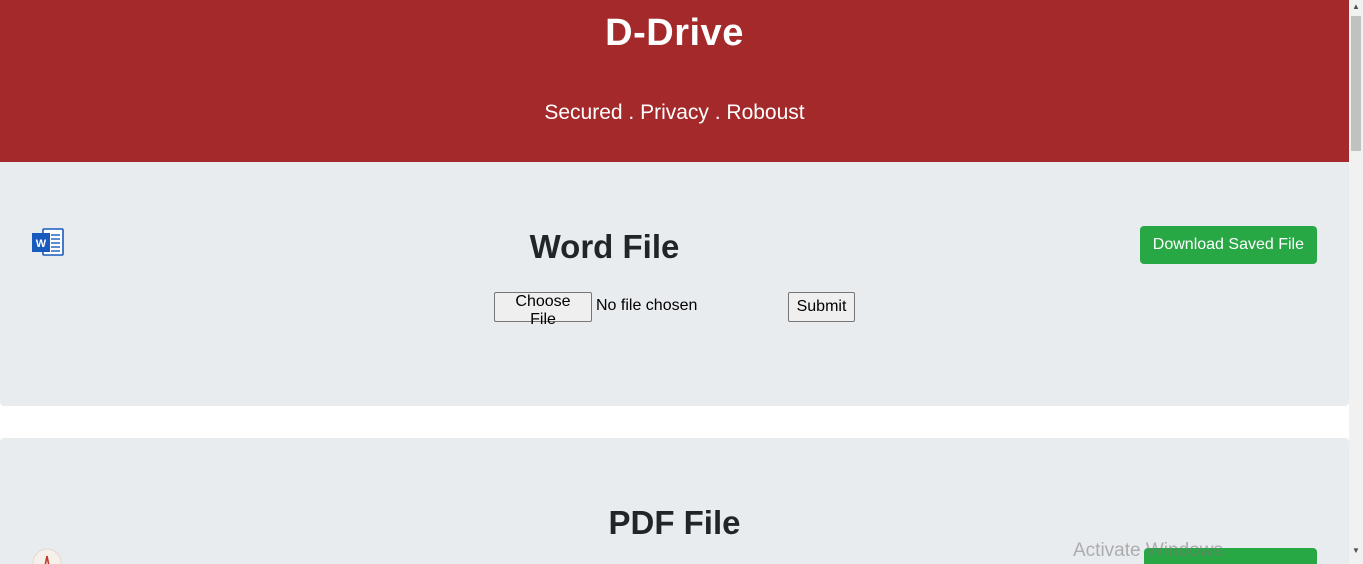  Describe the element at coordinates (674, 522) in the screenshot. I see `pdf-file-heading: PDF File` at that location.